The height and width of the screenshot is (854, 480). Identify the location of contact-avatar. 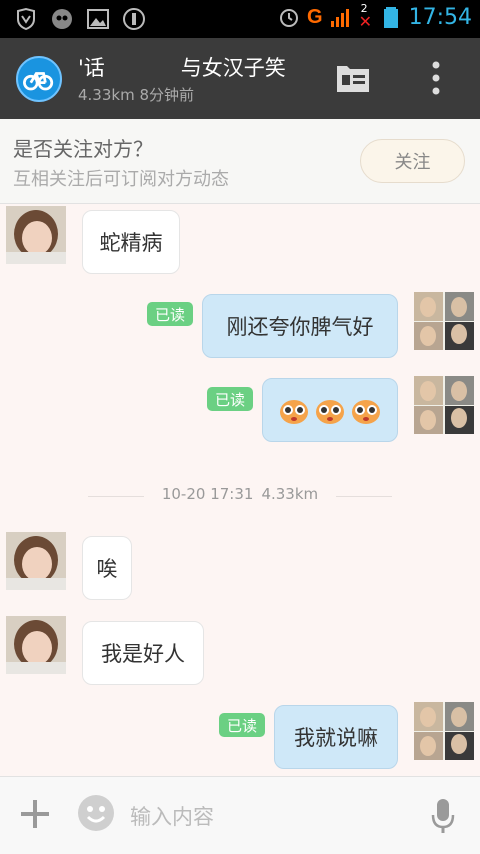
(39, 79).